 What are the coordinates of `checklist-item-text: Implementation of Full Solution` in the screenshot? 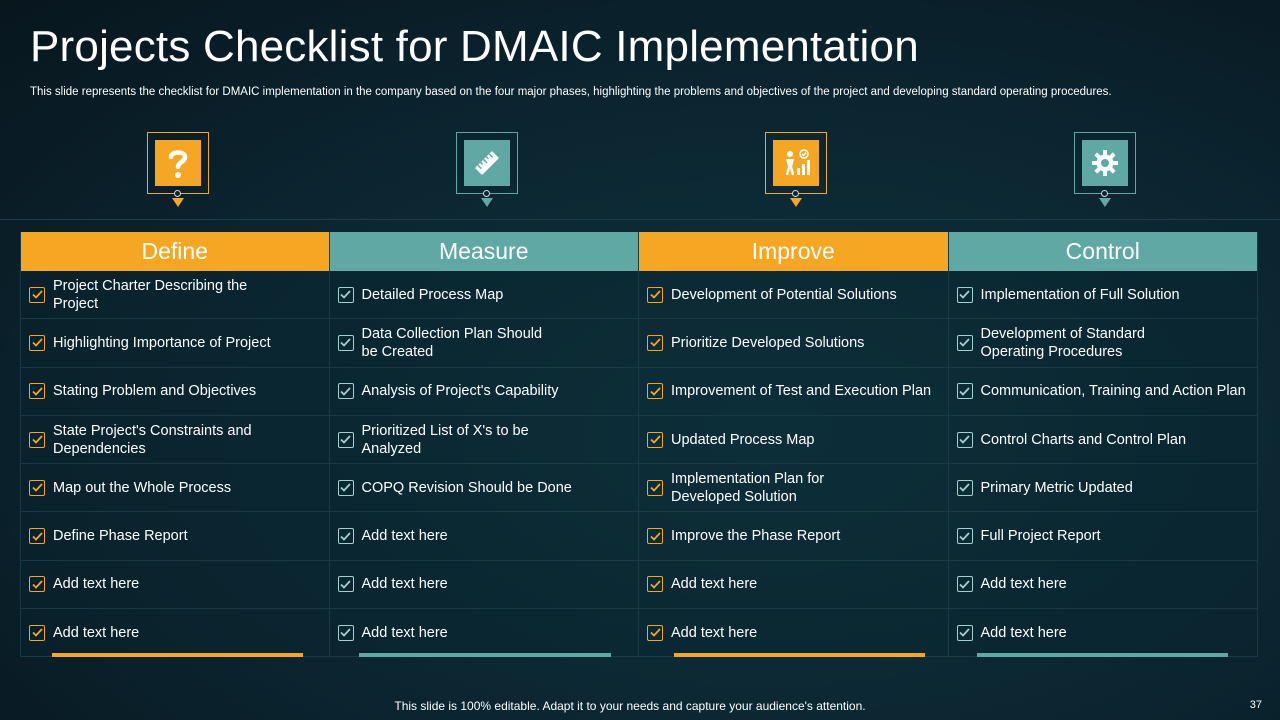 It's located at (1080, 294).